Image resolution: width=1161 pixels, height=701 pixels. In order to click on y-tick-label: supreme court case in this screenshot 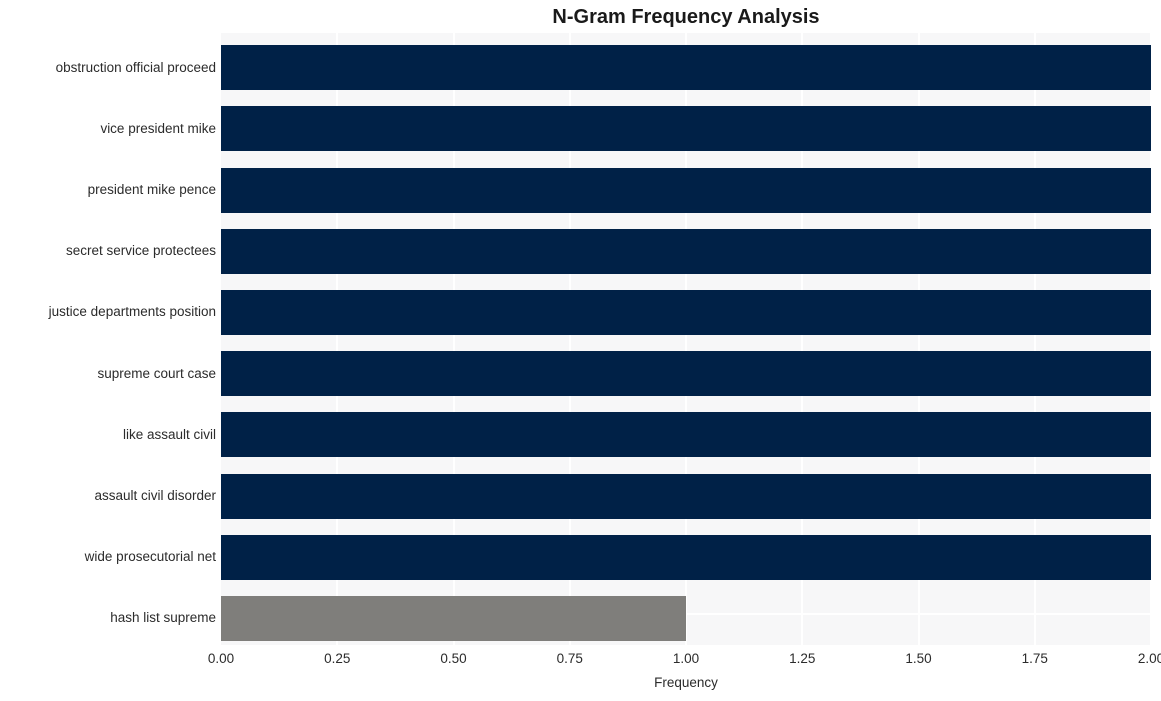, I will do `click(156, 373)`.